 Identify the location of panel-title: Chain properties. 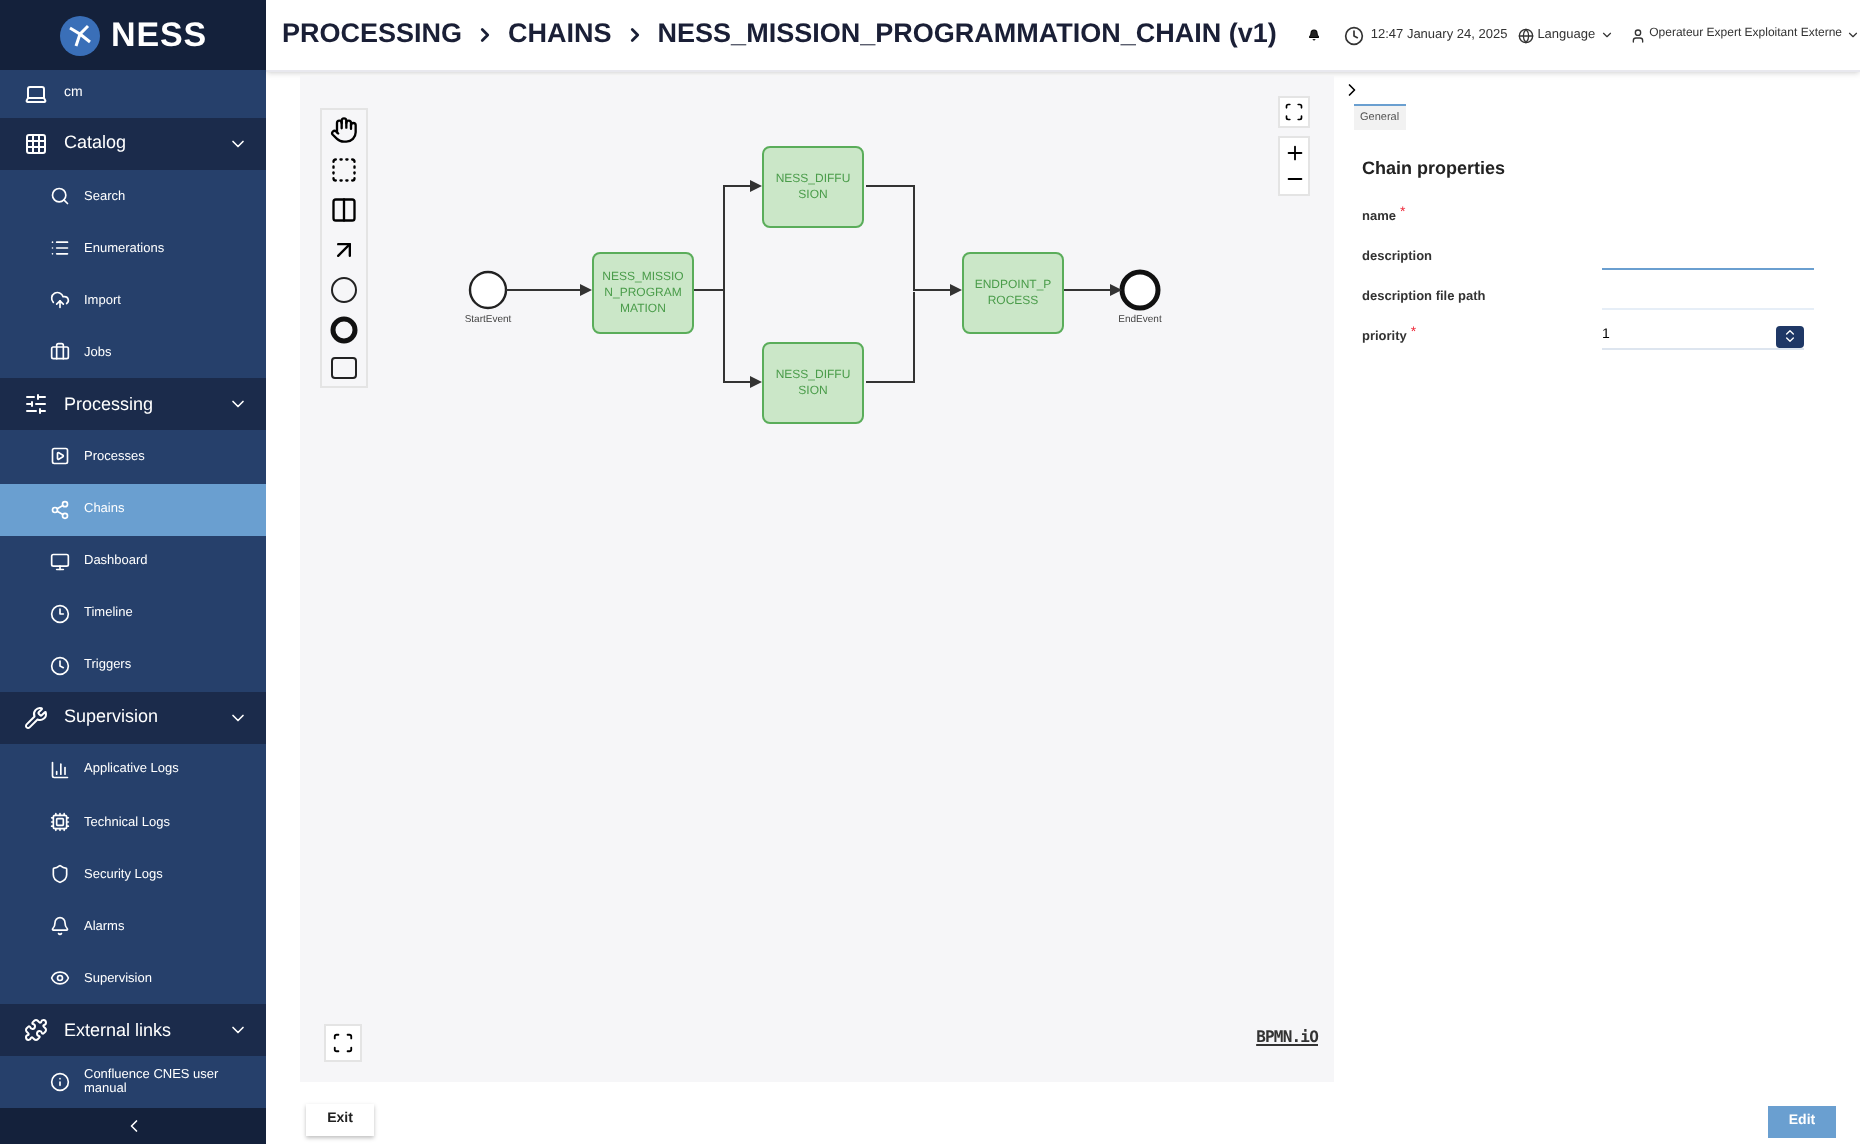
(1435, 169).